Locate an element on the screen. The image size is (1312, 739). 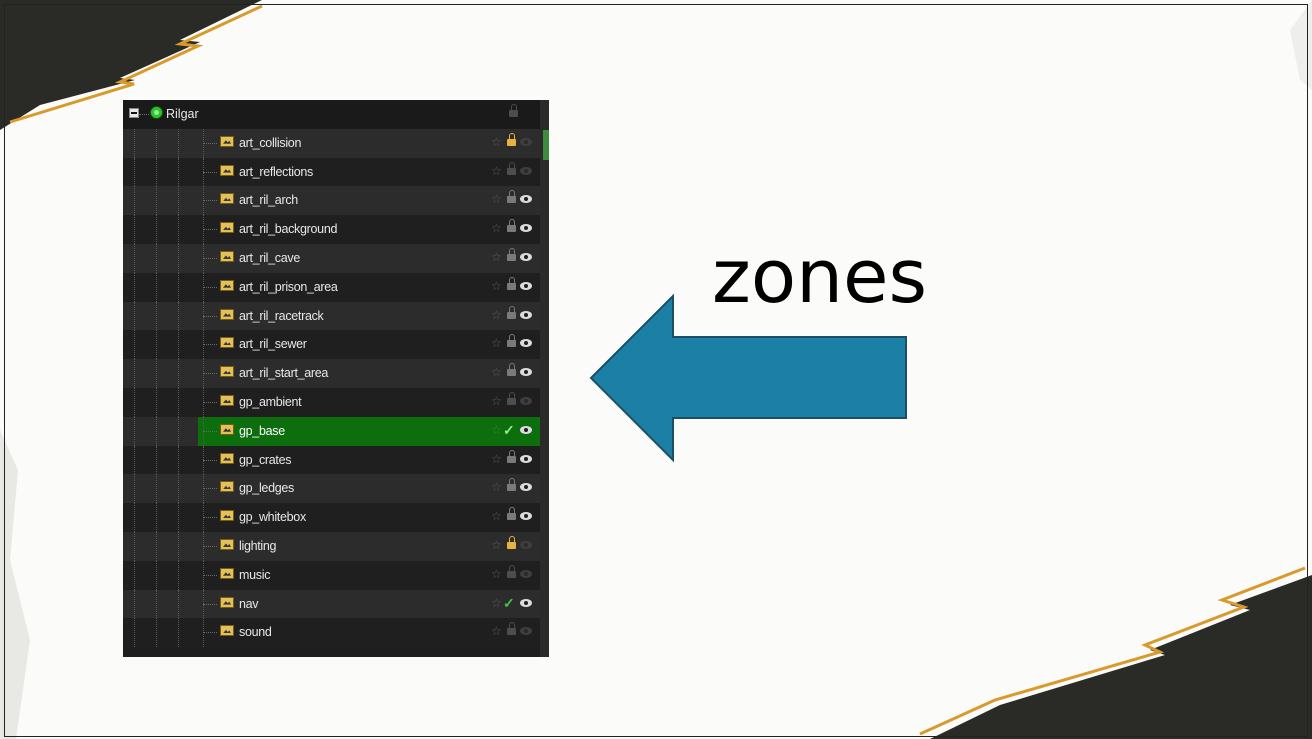
root-layer-label: Rilgar is located at coordinates (182, 114).